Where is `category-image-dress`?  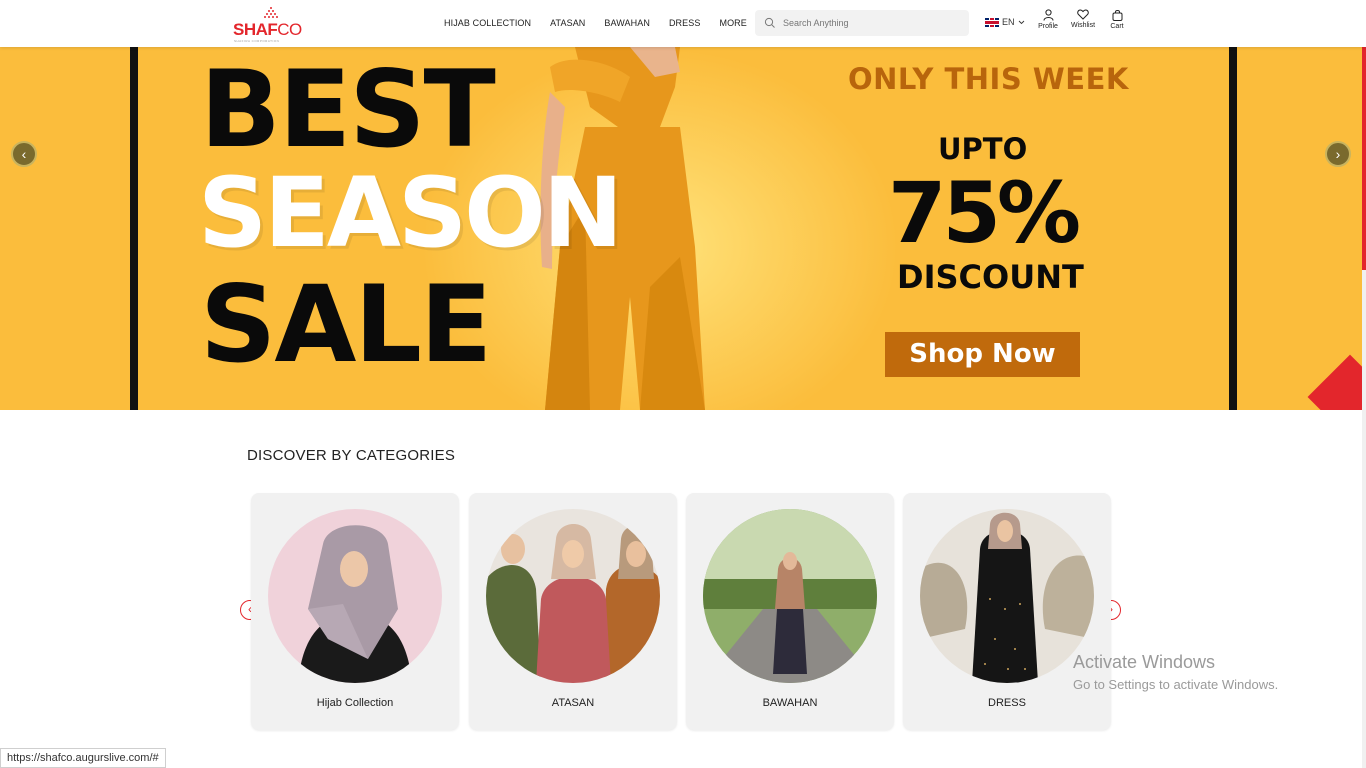 category-image-dress is located at coordinates (1007, 596).